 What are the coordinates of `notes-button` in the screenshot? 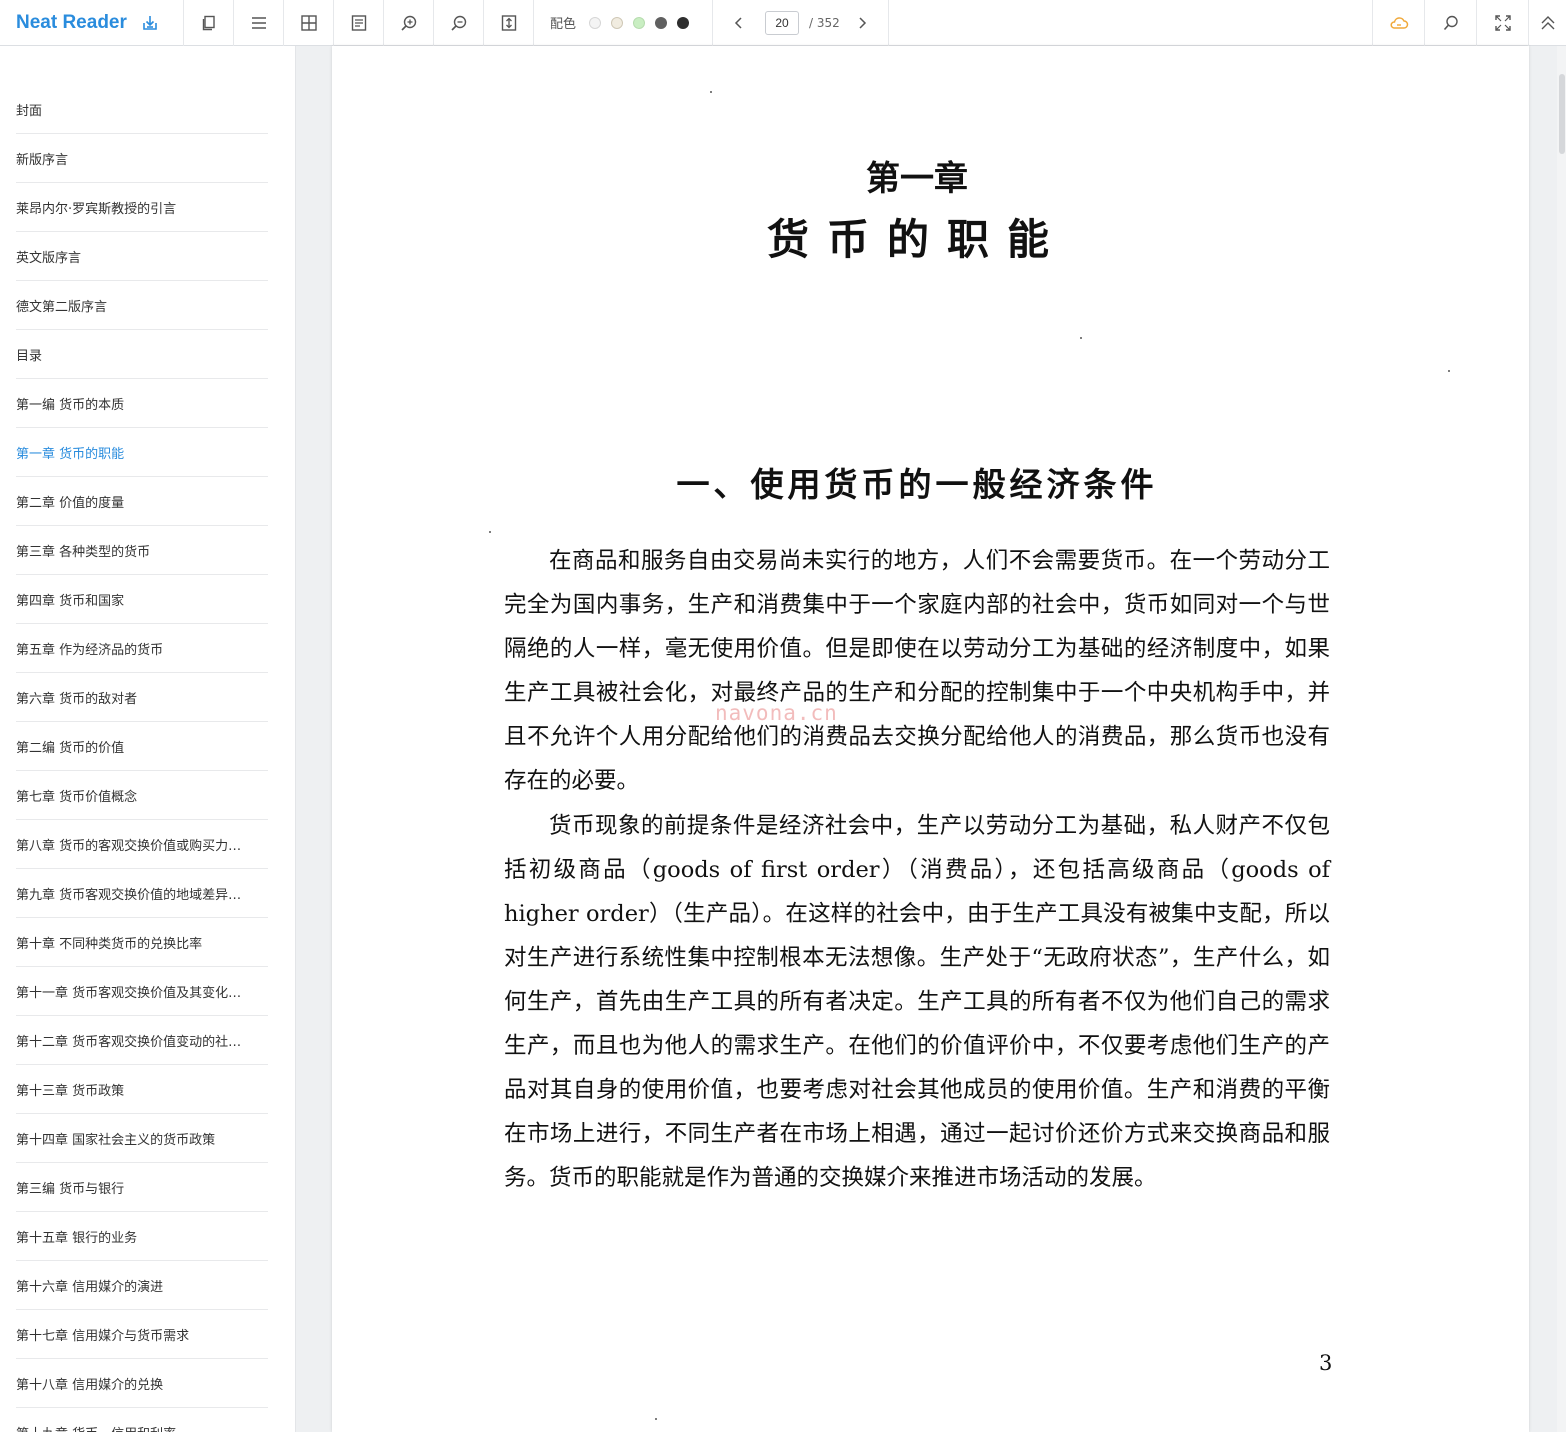 It's located at (359, 23).